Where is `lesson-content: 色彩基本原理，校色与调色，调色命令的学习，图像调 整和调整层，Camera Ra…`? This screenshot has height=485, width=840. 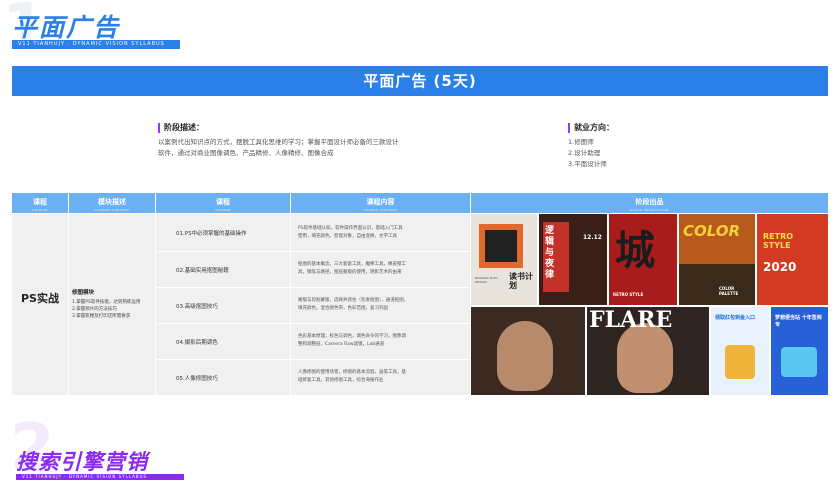
lesson-content: 色彩基本原理，校色与调色，调色命令的学习，图像调 整和调整层，Camera Ra… is located at coordinates (382, 341).